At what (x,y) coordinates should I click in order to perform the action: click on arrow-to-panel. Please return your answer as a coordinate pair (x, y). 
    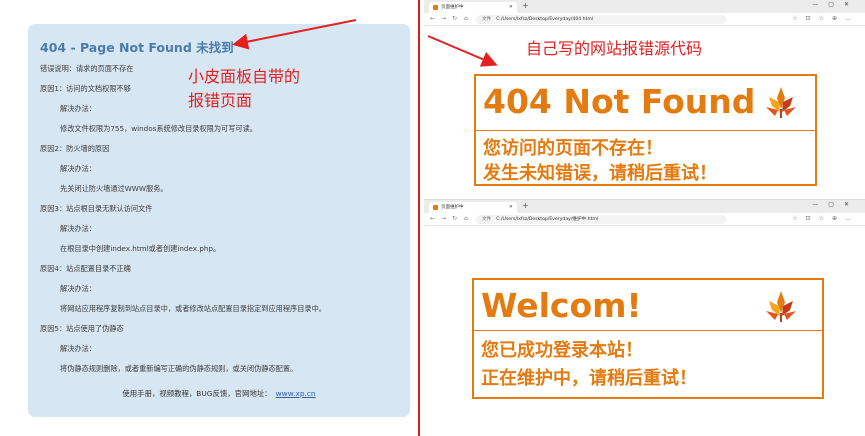
    Looking at the image, I should click on (294, 34).